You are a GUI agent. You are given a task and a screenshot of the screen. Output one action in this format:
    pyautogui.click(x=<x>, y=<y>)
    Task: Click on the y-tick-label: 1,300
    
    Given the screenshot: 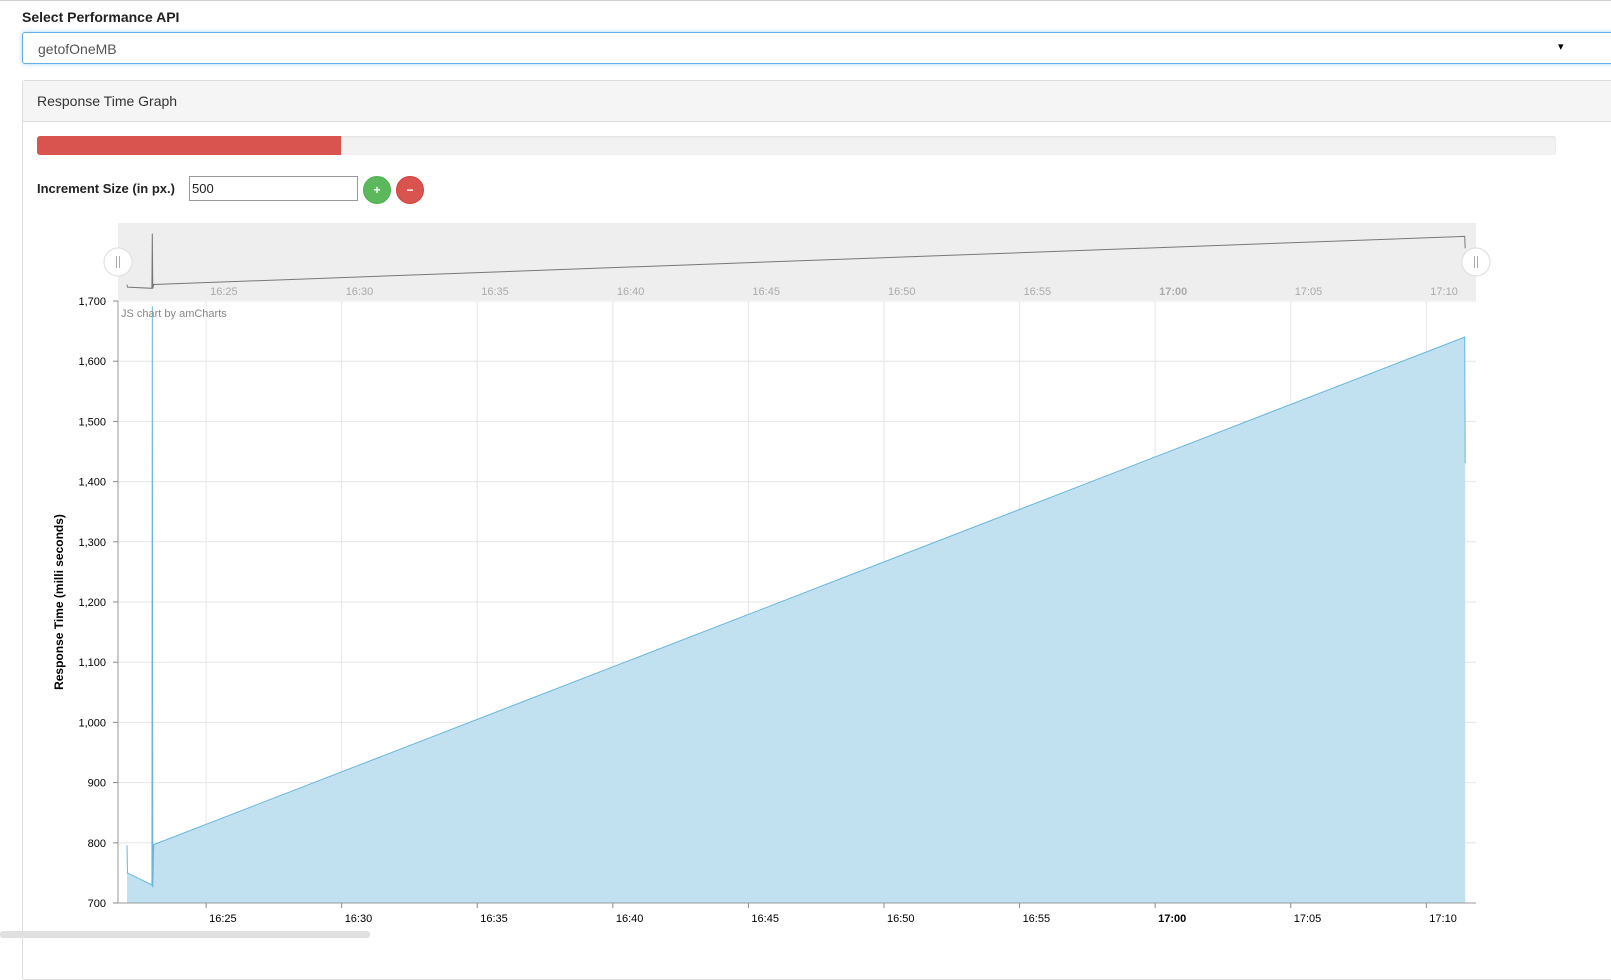 What is the action you would take?
    pyautogui.click(x=92, y=543)
    